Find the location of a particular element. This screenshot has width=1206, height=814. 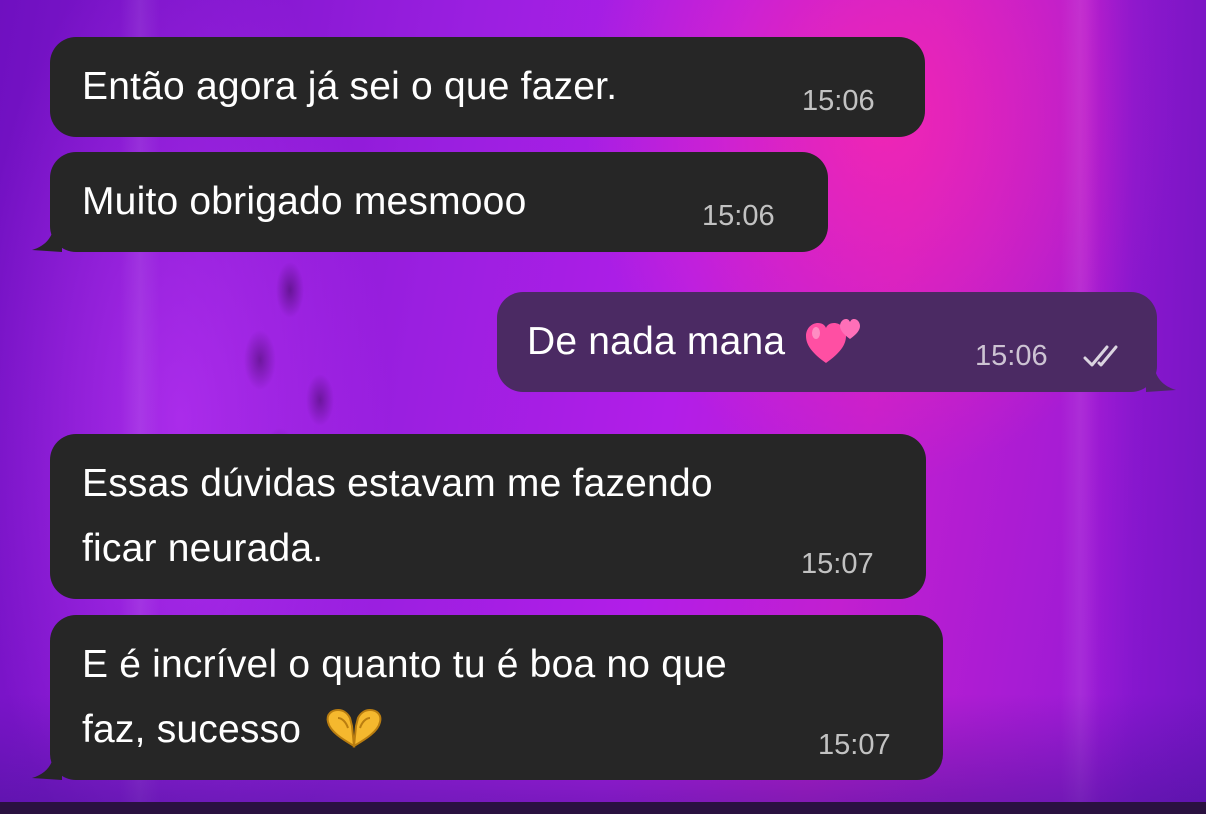

read-double-check-icon is located at coordinates (1100, 356).